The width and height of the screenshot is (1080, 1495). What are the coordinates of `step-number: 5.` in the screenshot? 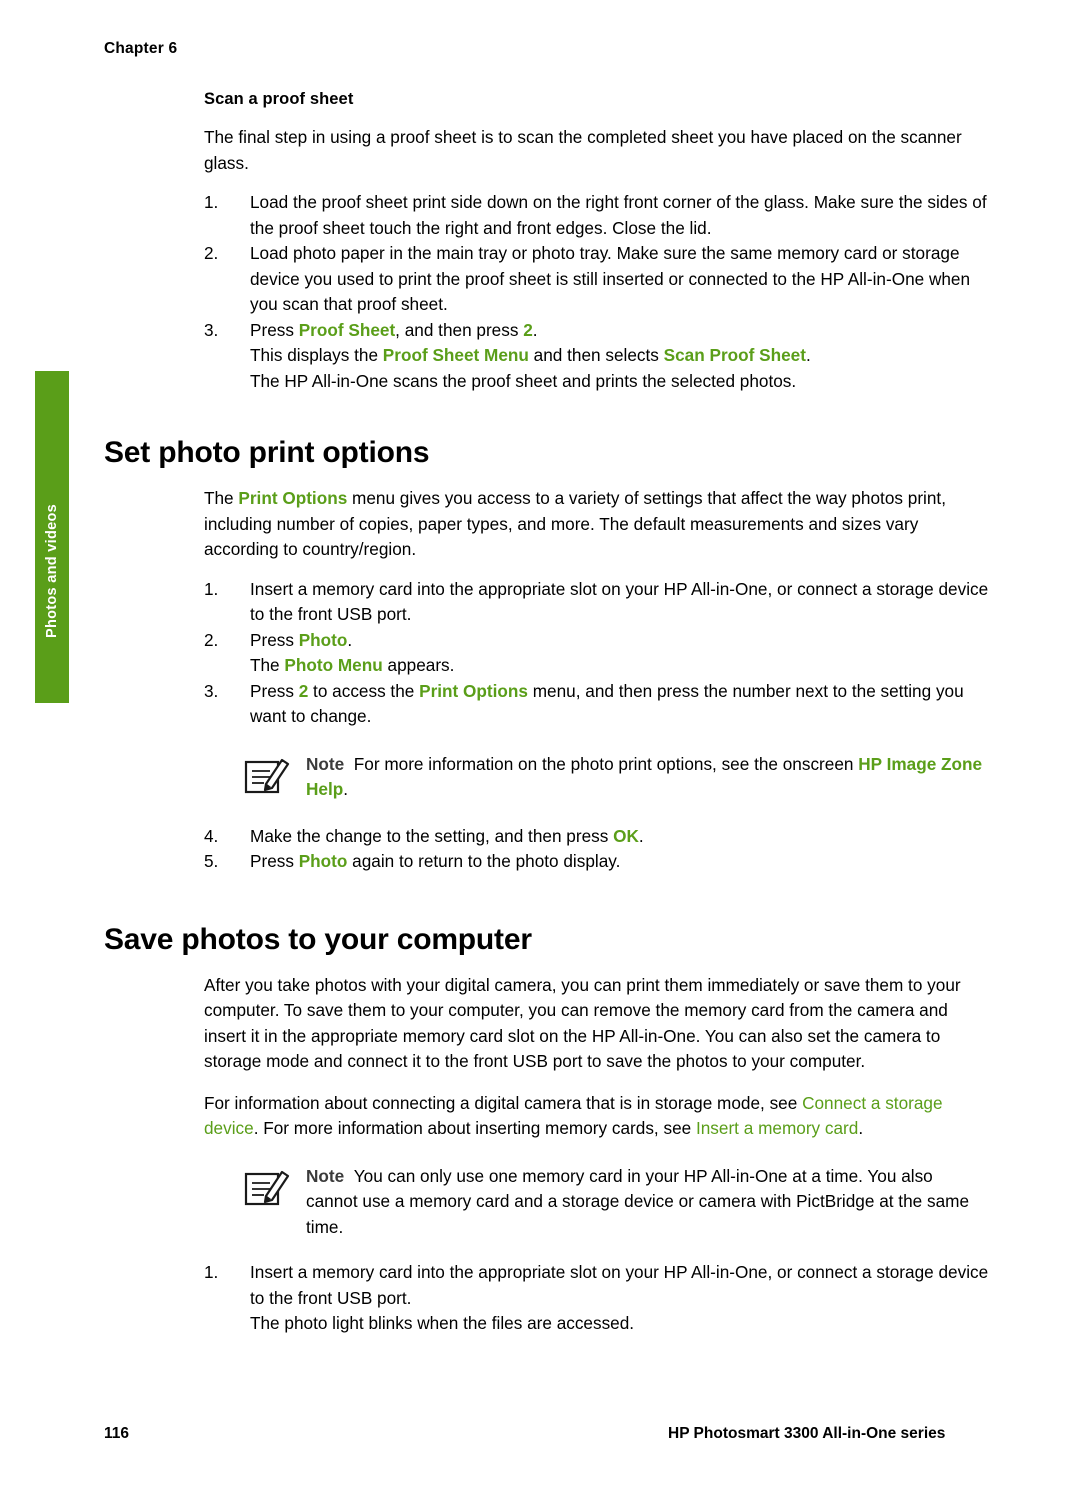 It's located at (211, 861).